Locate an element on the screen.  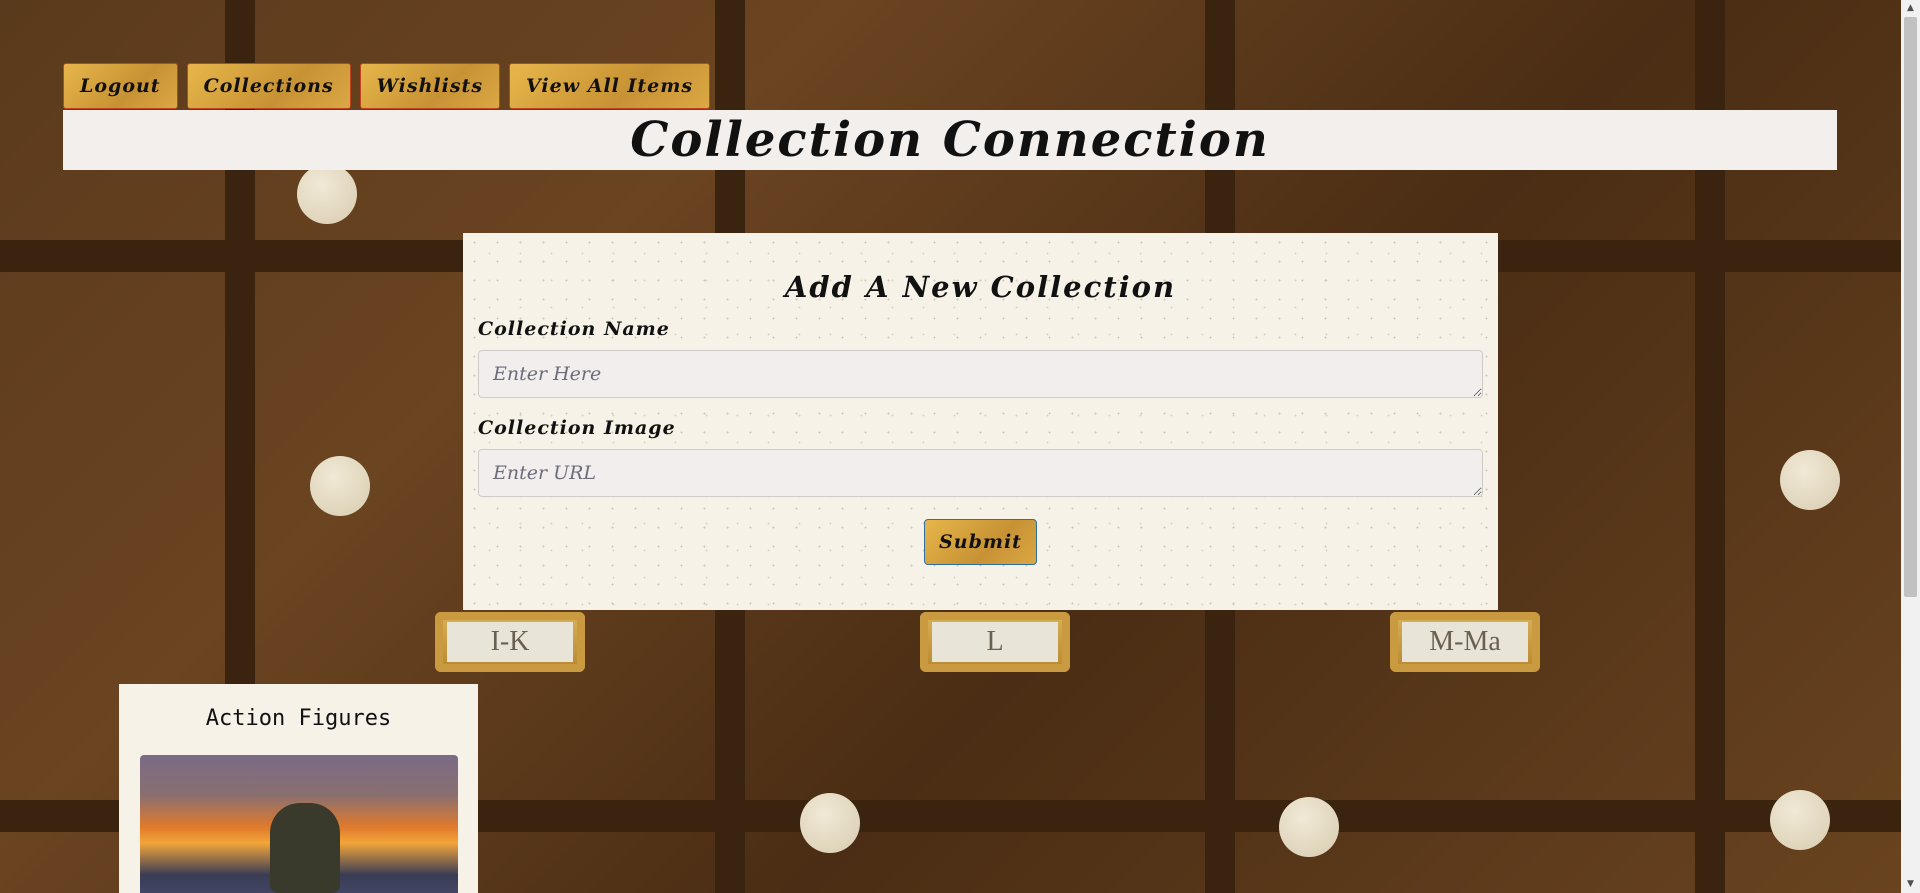
submit-button: Submit is located at coordinates (980, 542).